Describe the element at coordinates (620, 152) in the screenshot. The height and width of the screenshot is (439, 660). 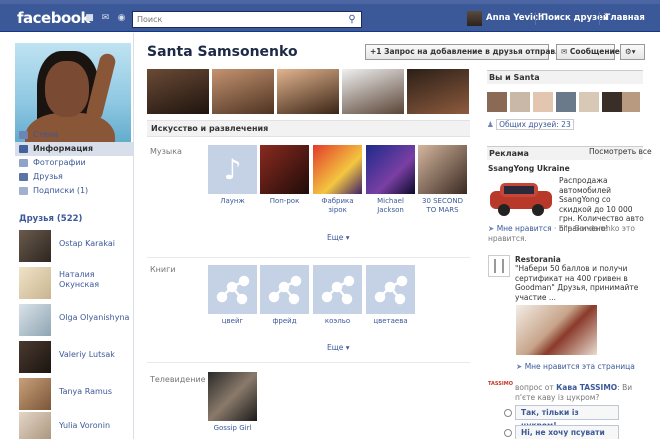
I see `see-all-link: Посмотреть все` at that location.